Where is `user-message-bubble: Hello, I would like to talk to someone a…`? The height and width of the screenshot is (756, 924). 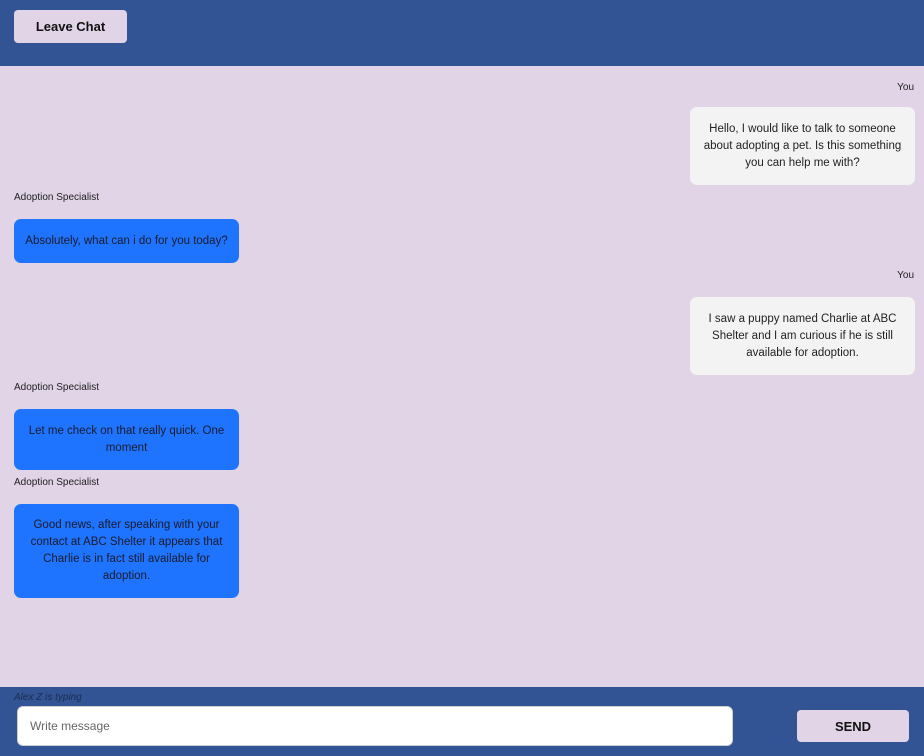 user-message-bubble: Hello, I would like to talk to someone a… is located at coordinates (802, 146).